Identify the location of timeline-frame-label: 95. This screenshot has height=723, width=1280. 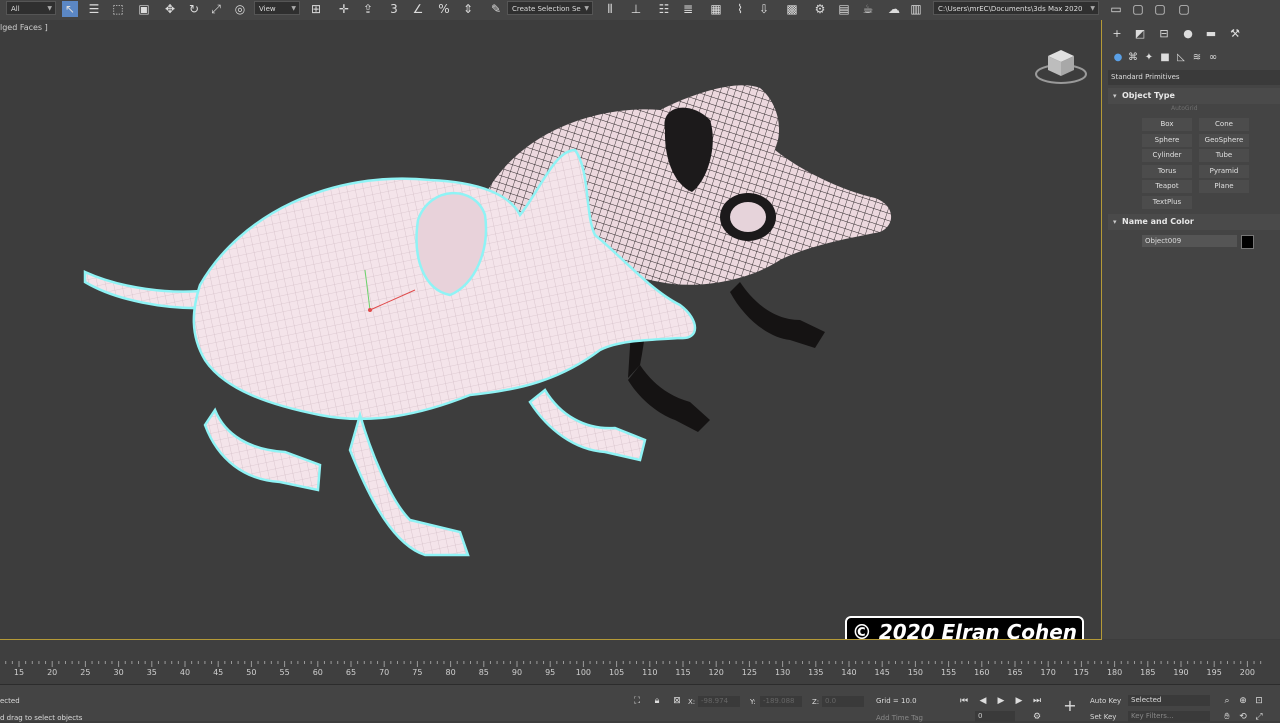
(550, 672).